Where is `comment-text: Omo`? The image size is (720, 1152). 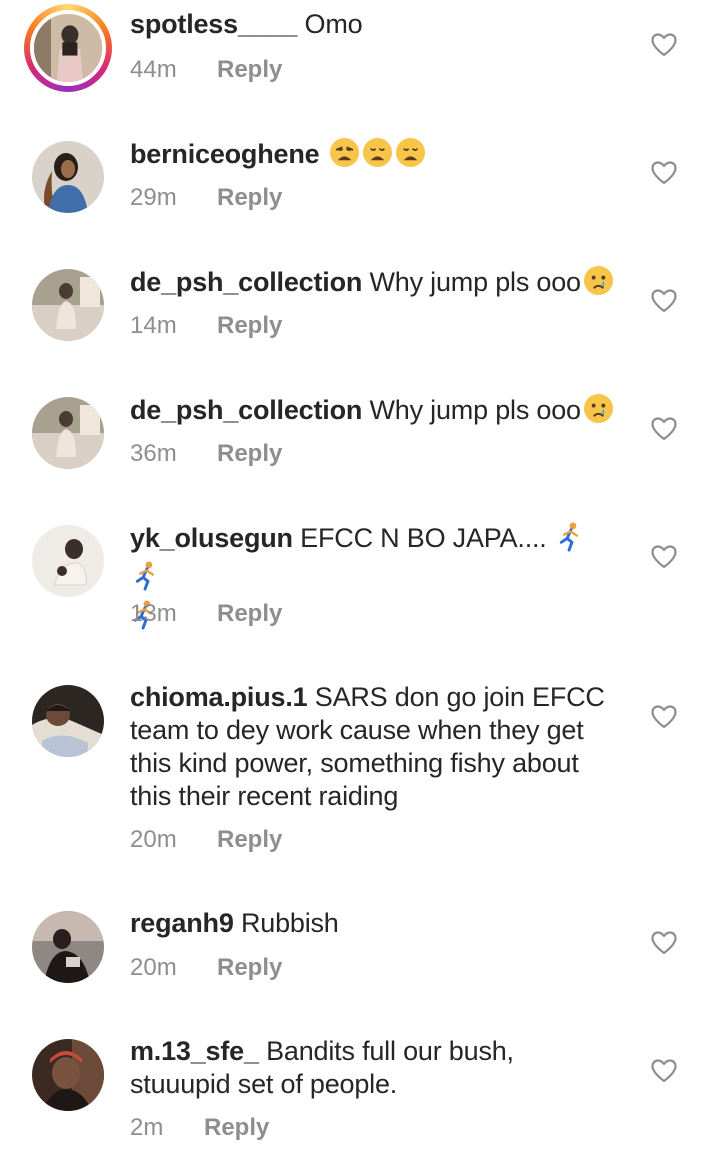 comment-text: Omo is located at coordinates (333, 24).